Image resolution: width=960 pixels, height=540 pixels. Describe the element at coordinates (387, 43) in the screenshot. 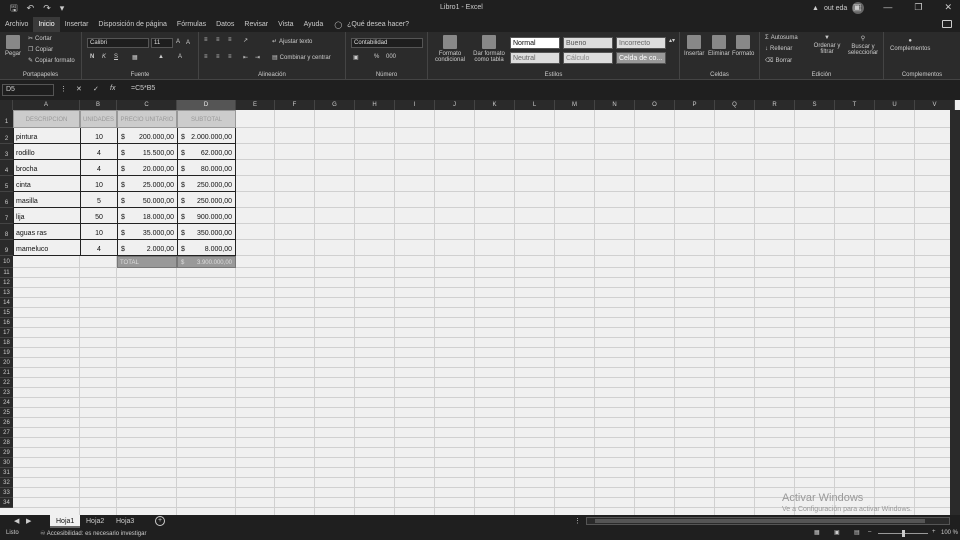

I see `number-format-select: Contabilidad` at that location.